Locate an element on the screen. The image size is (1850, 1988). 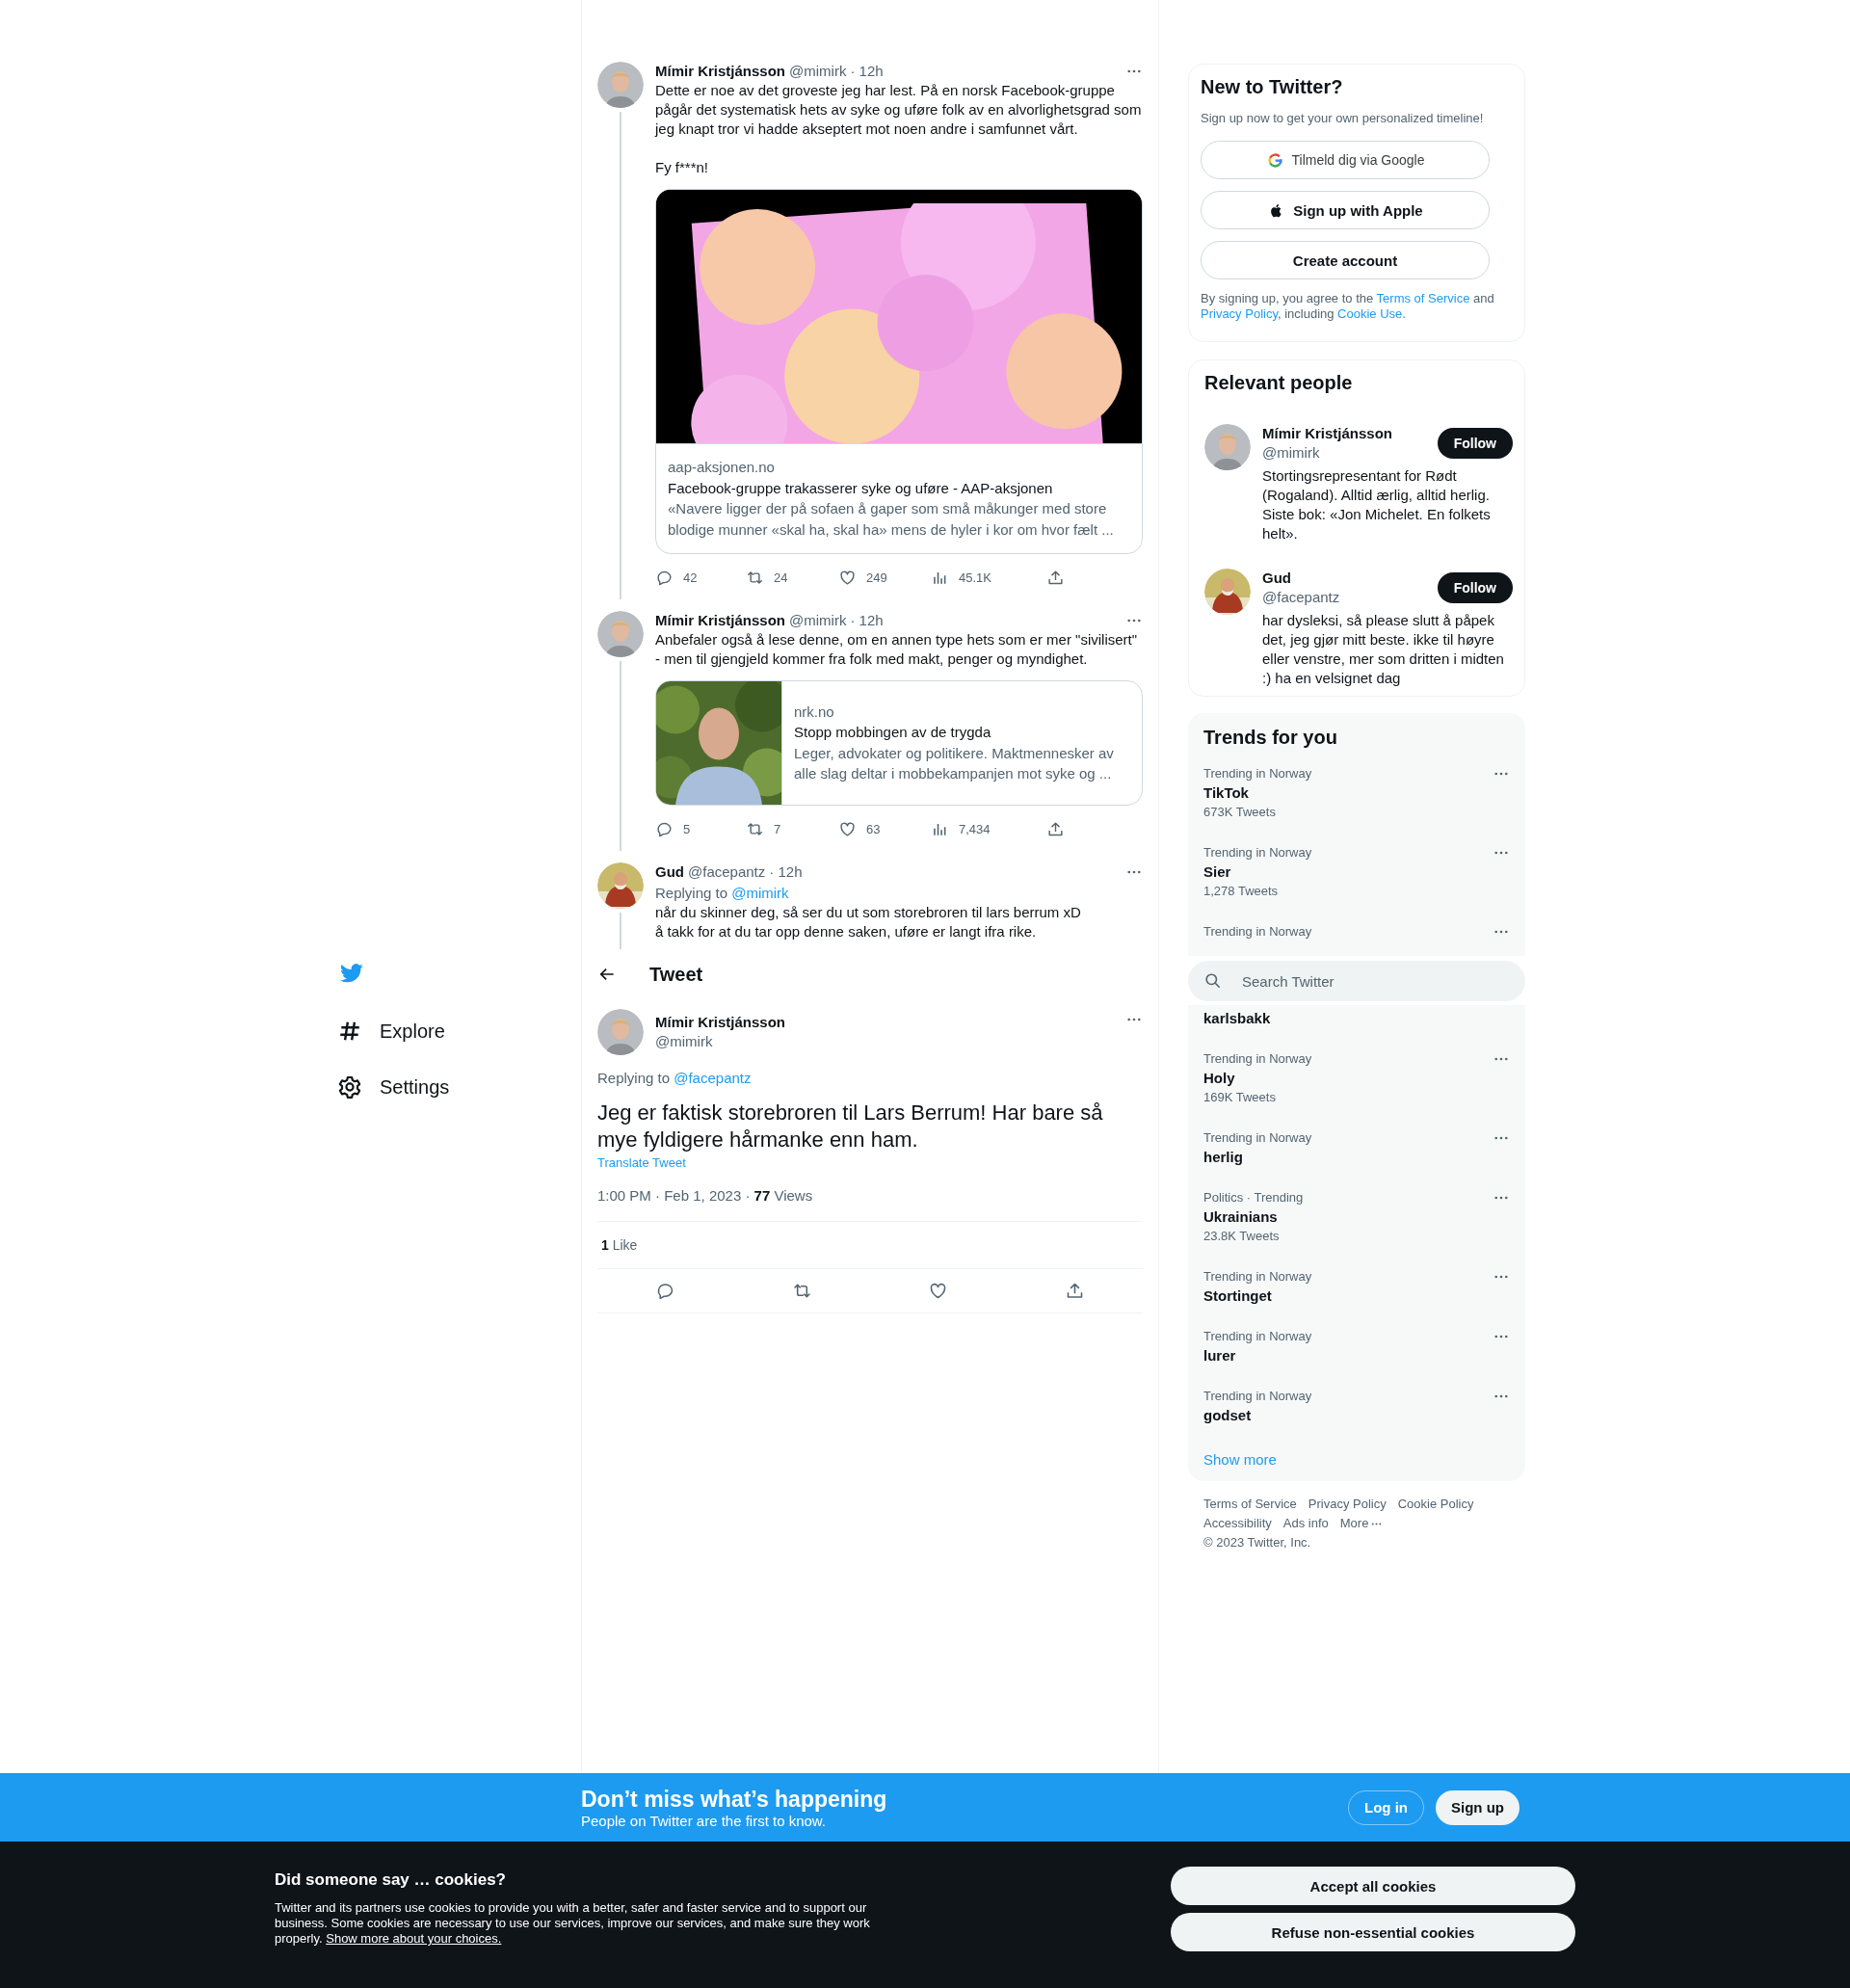
like-count: 1 Like is located at coordinates (619, 1245).